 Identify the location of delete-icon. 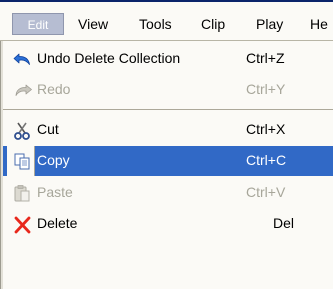
(22, 225).